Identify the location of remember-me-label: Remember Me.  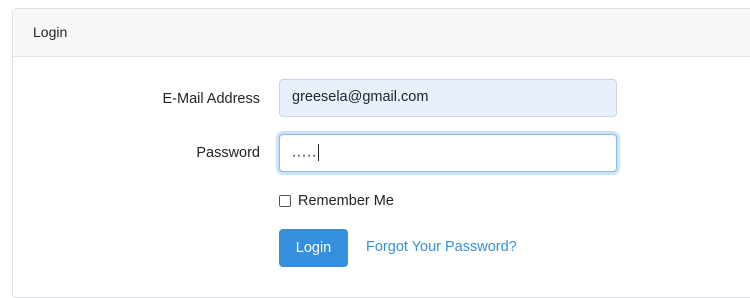
(346, 201).